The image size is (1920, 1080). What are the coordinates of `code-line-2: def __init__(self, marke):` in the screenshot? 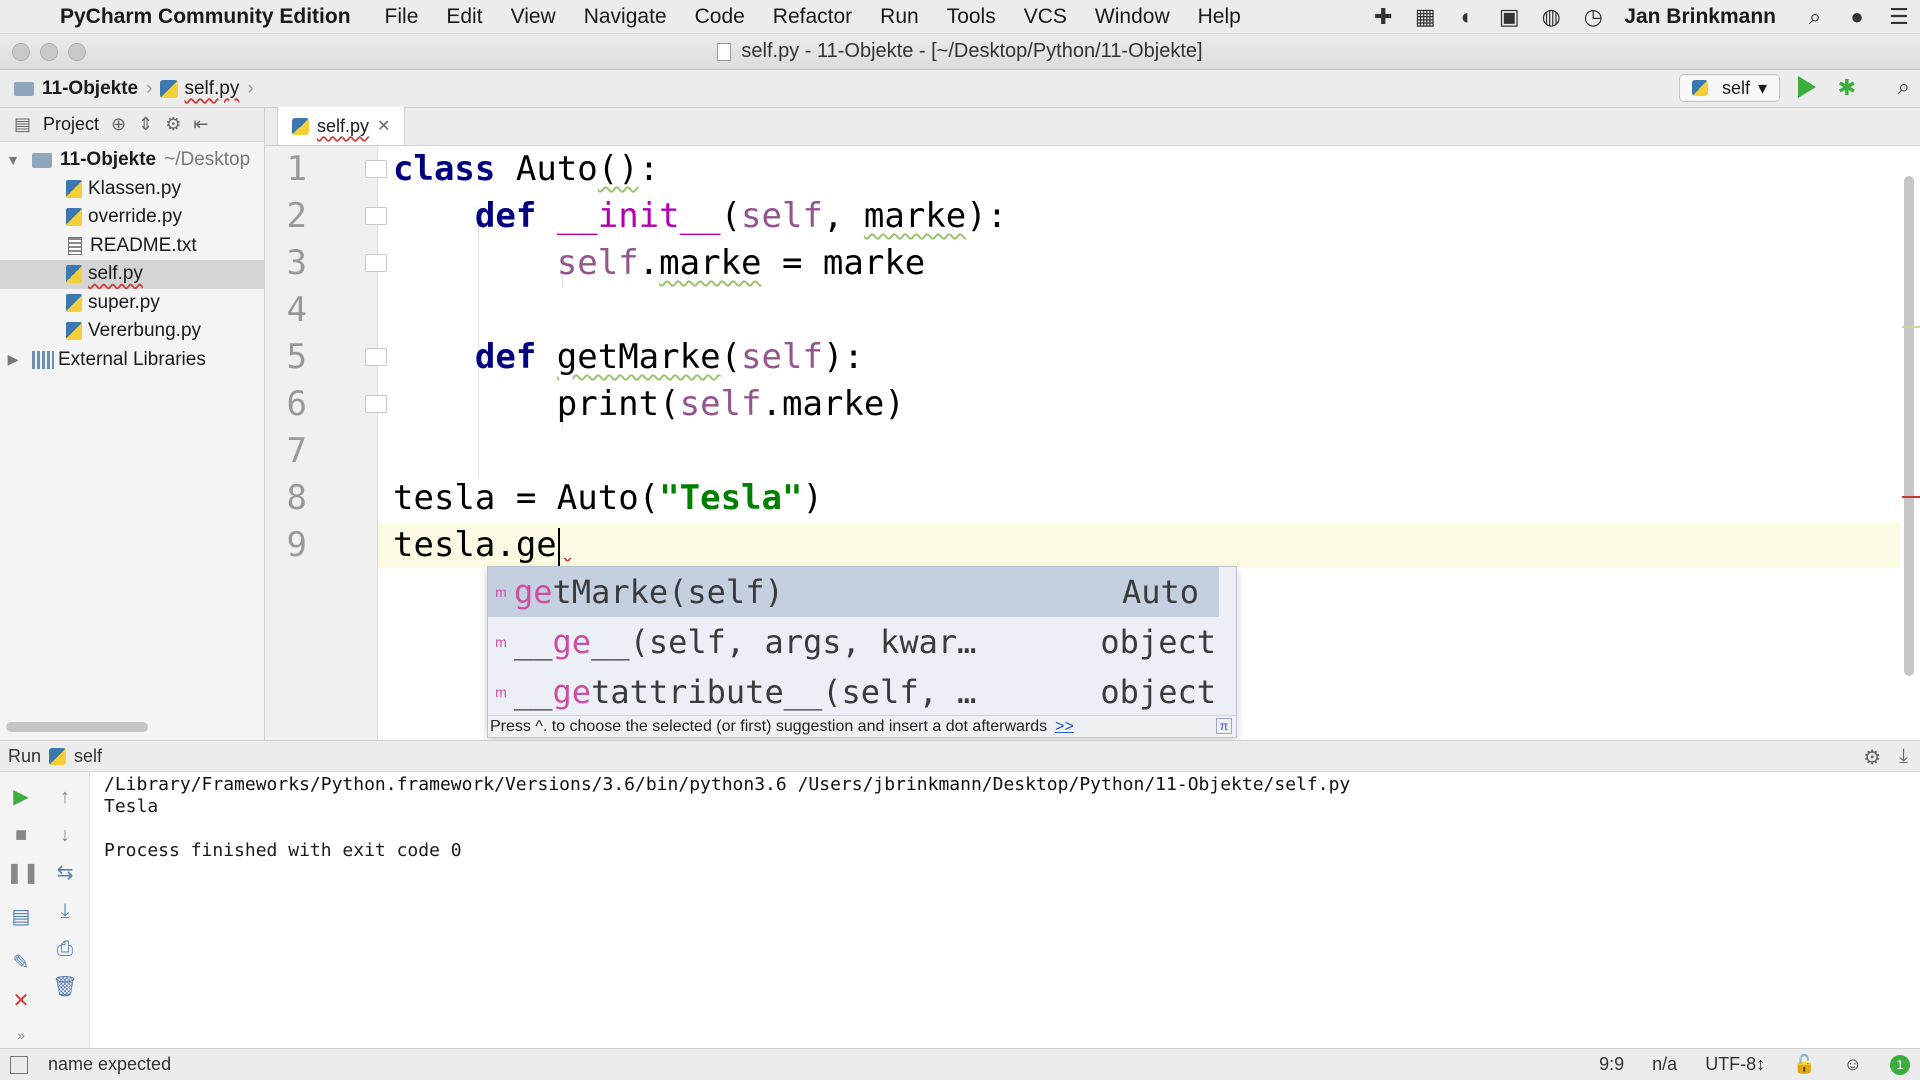 It's located at (741, 216).